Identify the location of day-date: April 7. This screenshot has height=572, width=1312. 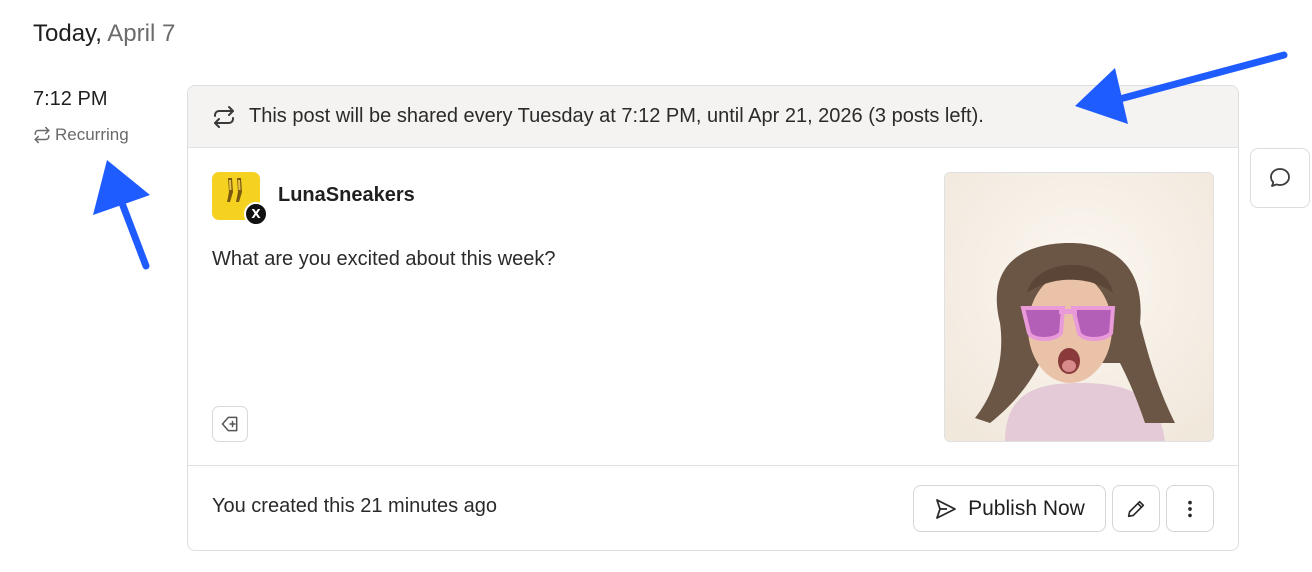
(141, 33).